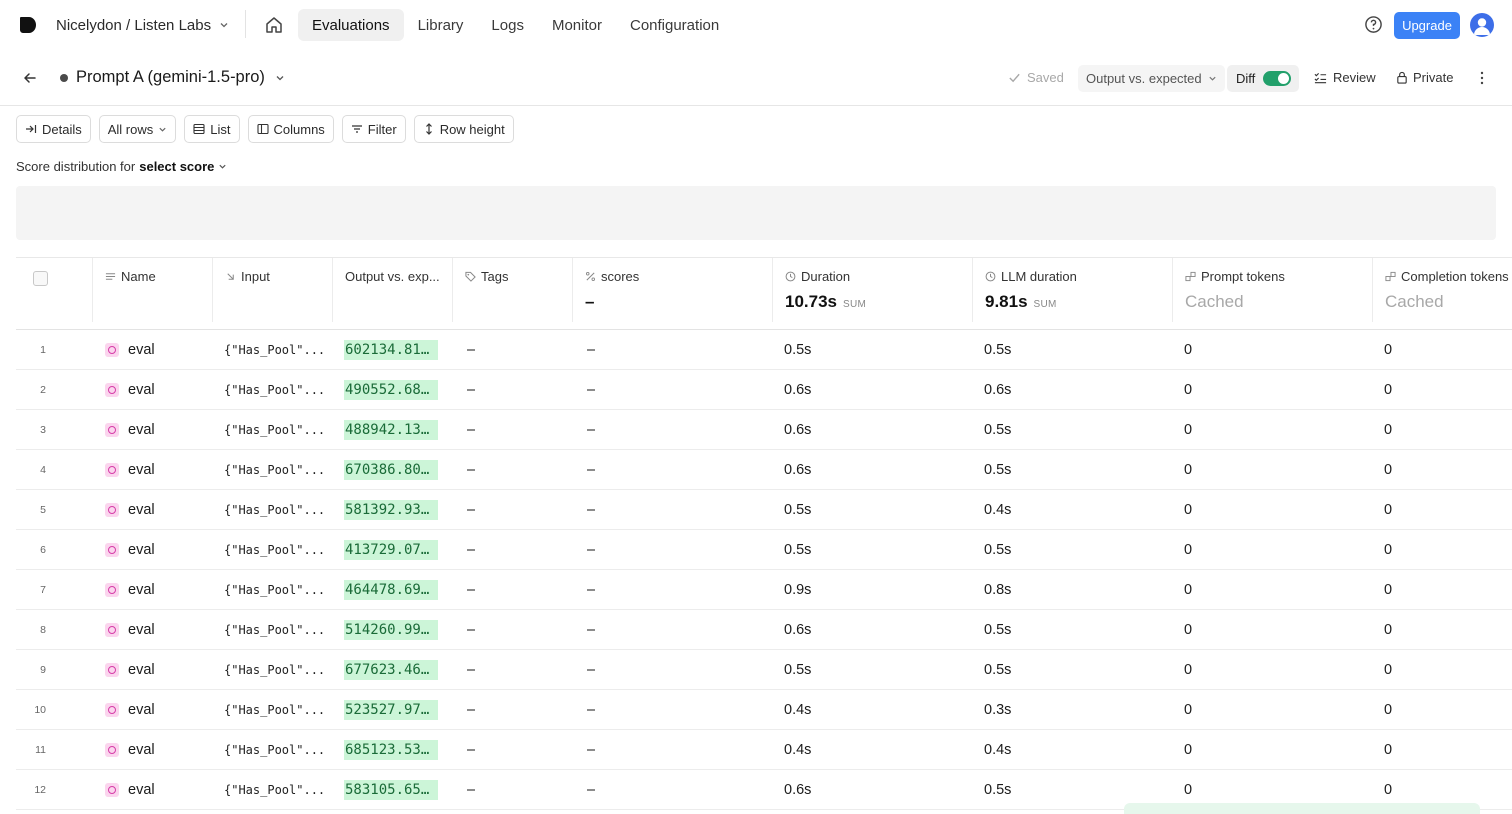 Image resolution: width=1512 pixels, height=814 pixels. I want to click on rows-select: All rows, so click(137, 129).